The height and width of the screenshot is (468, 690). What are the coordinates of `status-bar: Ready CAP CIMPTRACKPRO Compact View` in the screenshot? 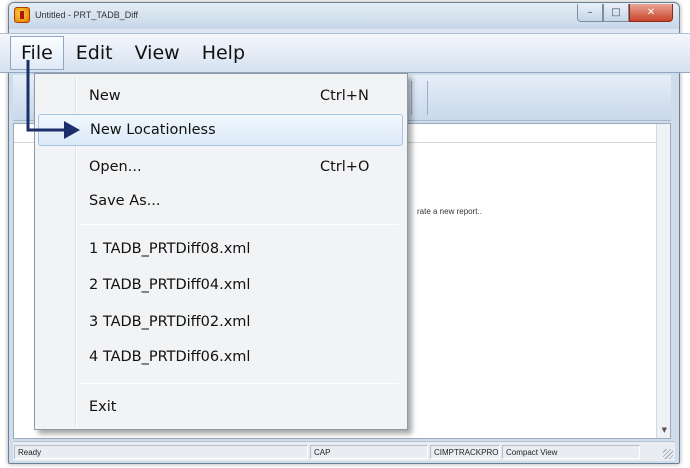 It's located at (344, 451).